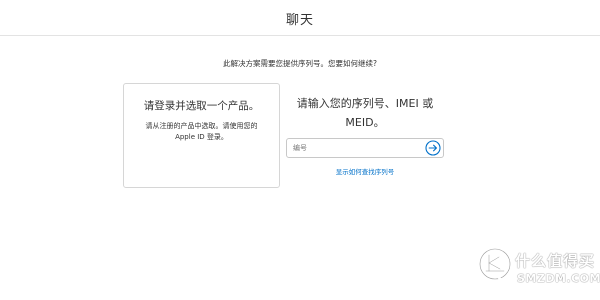  I want to click on sign-in-card-title: 请登录并选取一个产品。, so click(201, 106).